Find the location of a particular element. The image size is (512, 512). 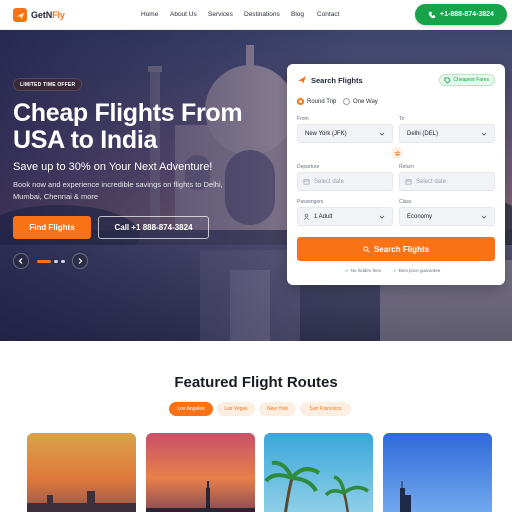

nav-link-destinations: Destinations is located at coordinates (262, 14).